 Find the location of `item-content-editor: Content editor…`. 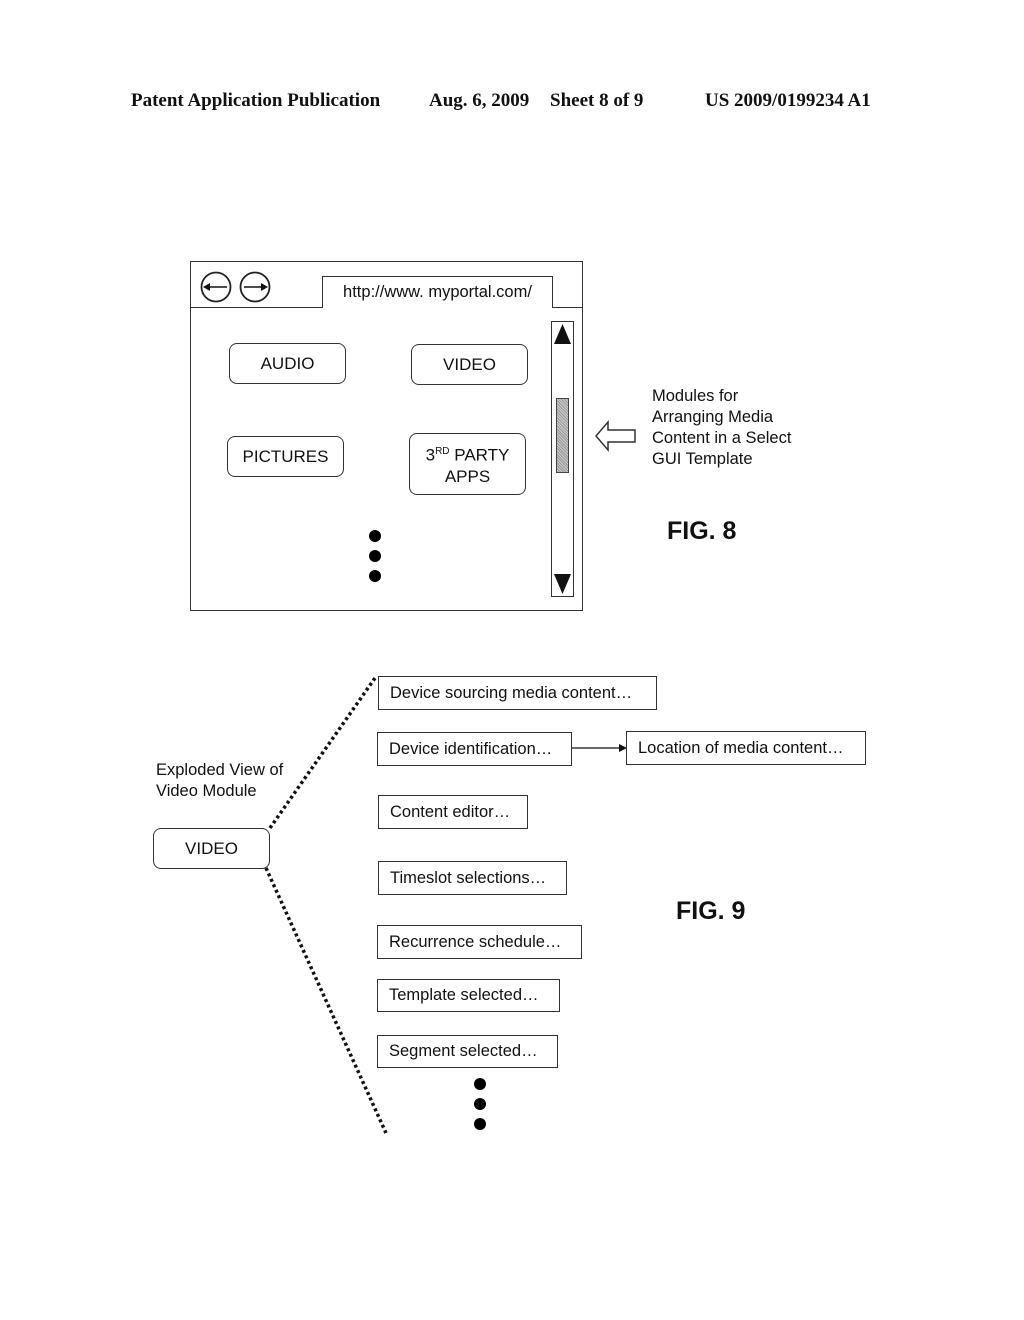

item-content-editor: Content editor… is located at coordinates (453, 812).